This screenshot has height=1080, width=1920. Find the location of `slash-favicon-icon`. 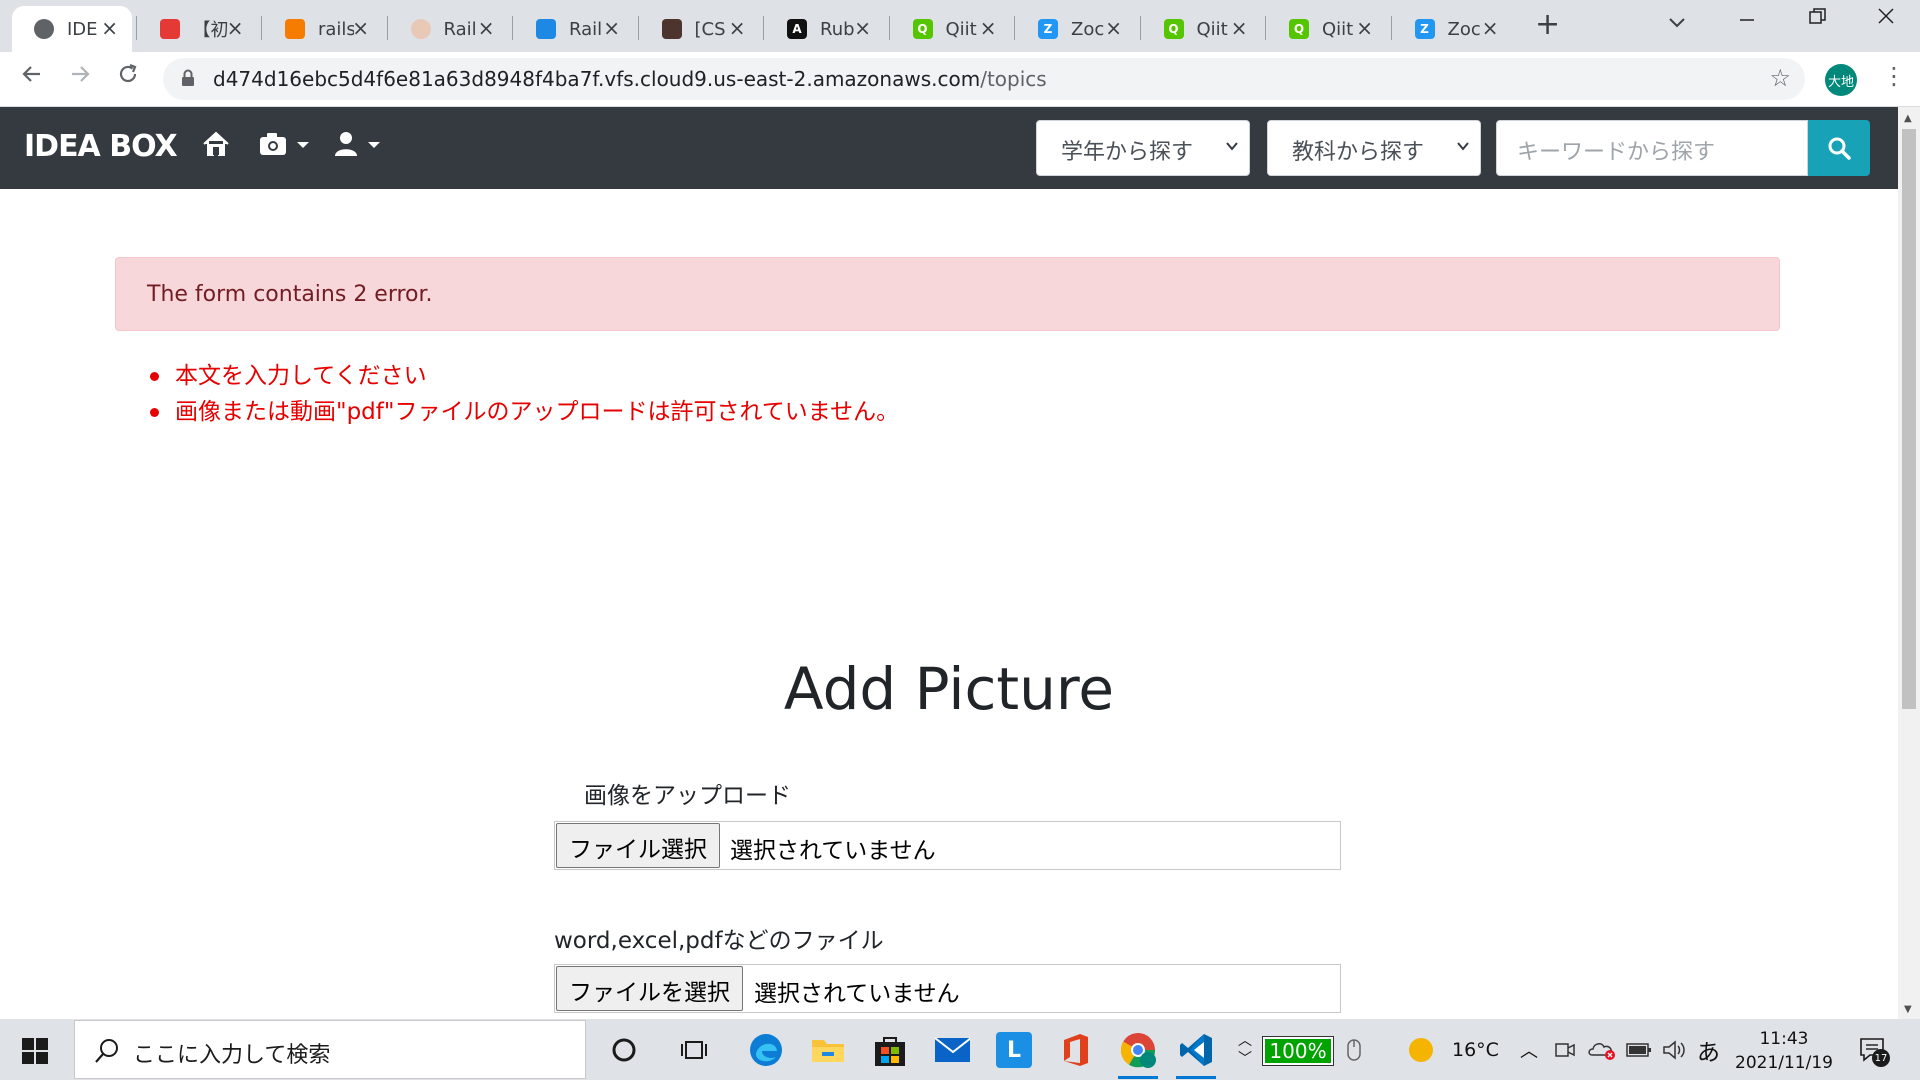

slash-favicon-icon is located at coordinates (546, 29).